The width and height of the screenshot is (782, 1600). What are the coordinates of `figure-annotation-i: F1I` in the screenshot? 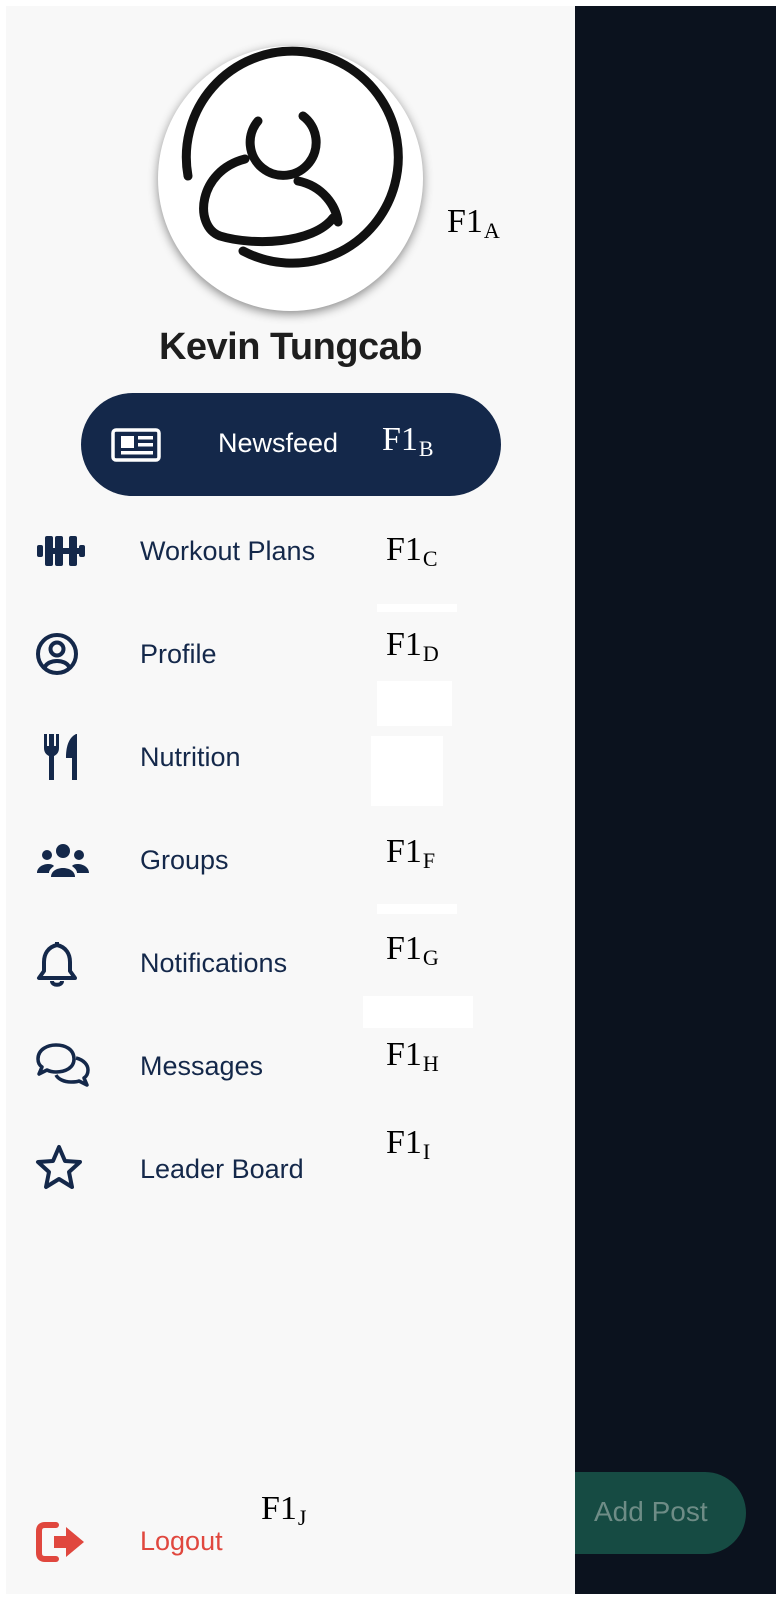 It's located at (408, 1144).